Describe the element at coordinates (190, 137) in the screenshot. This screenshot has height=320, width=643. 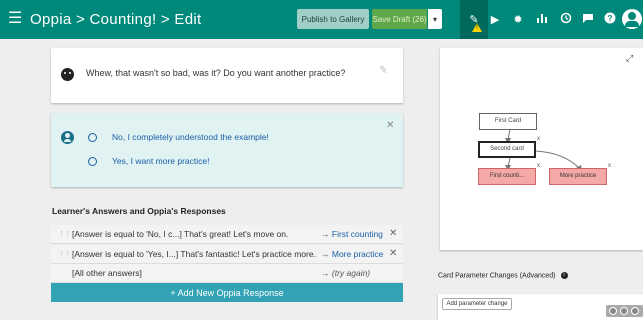
I see `choice-label: No, I completely understood the example!` at that location.